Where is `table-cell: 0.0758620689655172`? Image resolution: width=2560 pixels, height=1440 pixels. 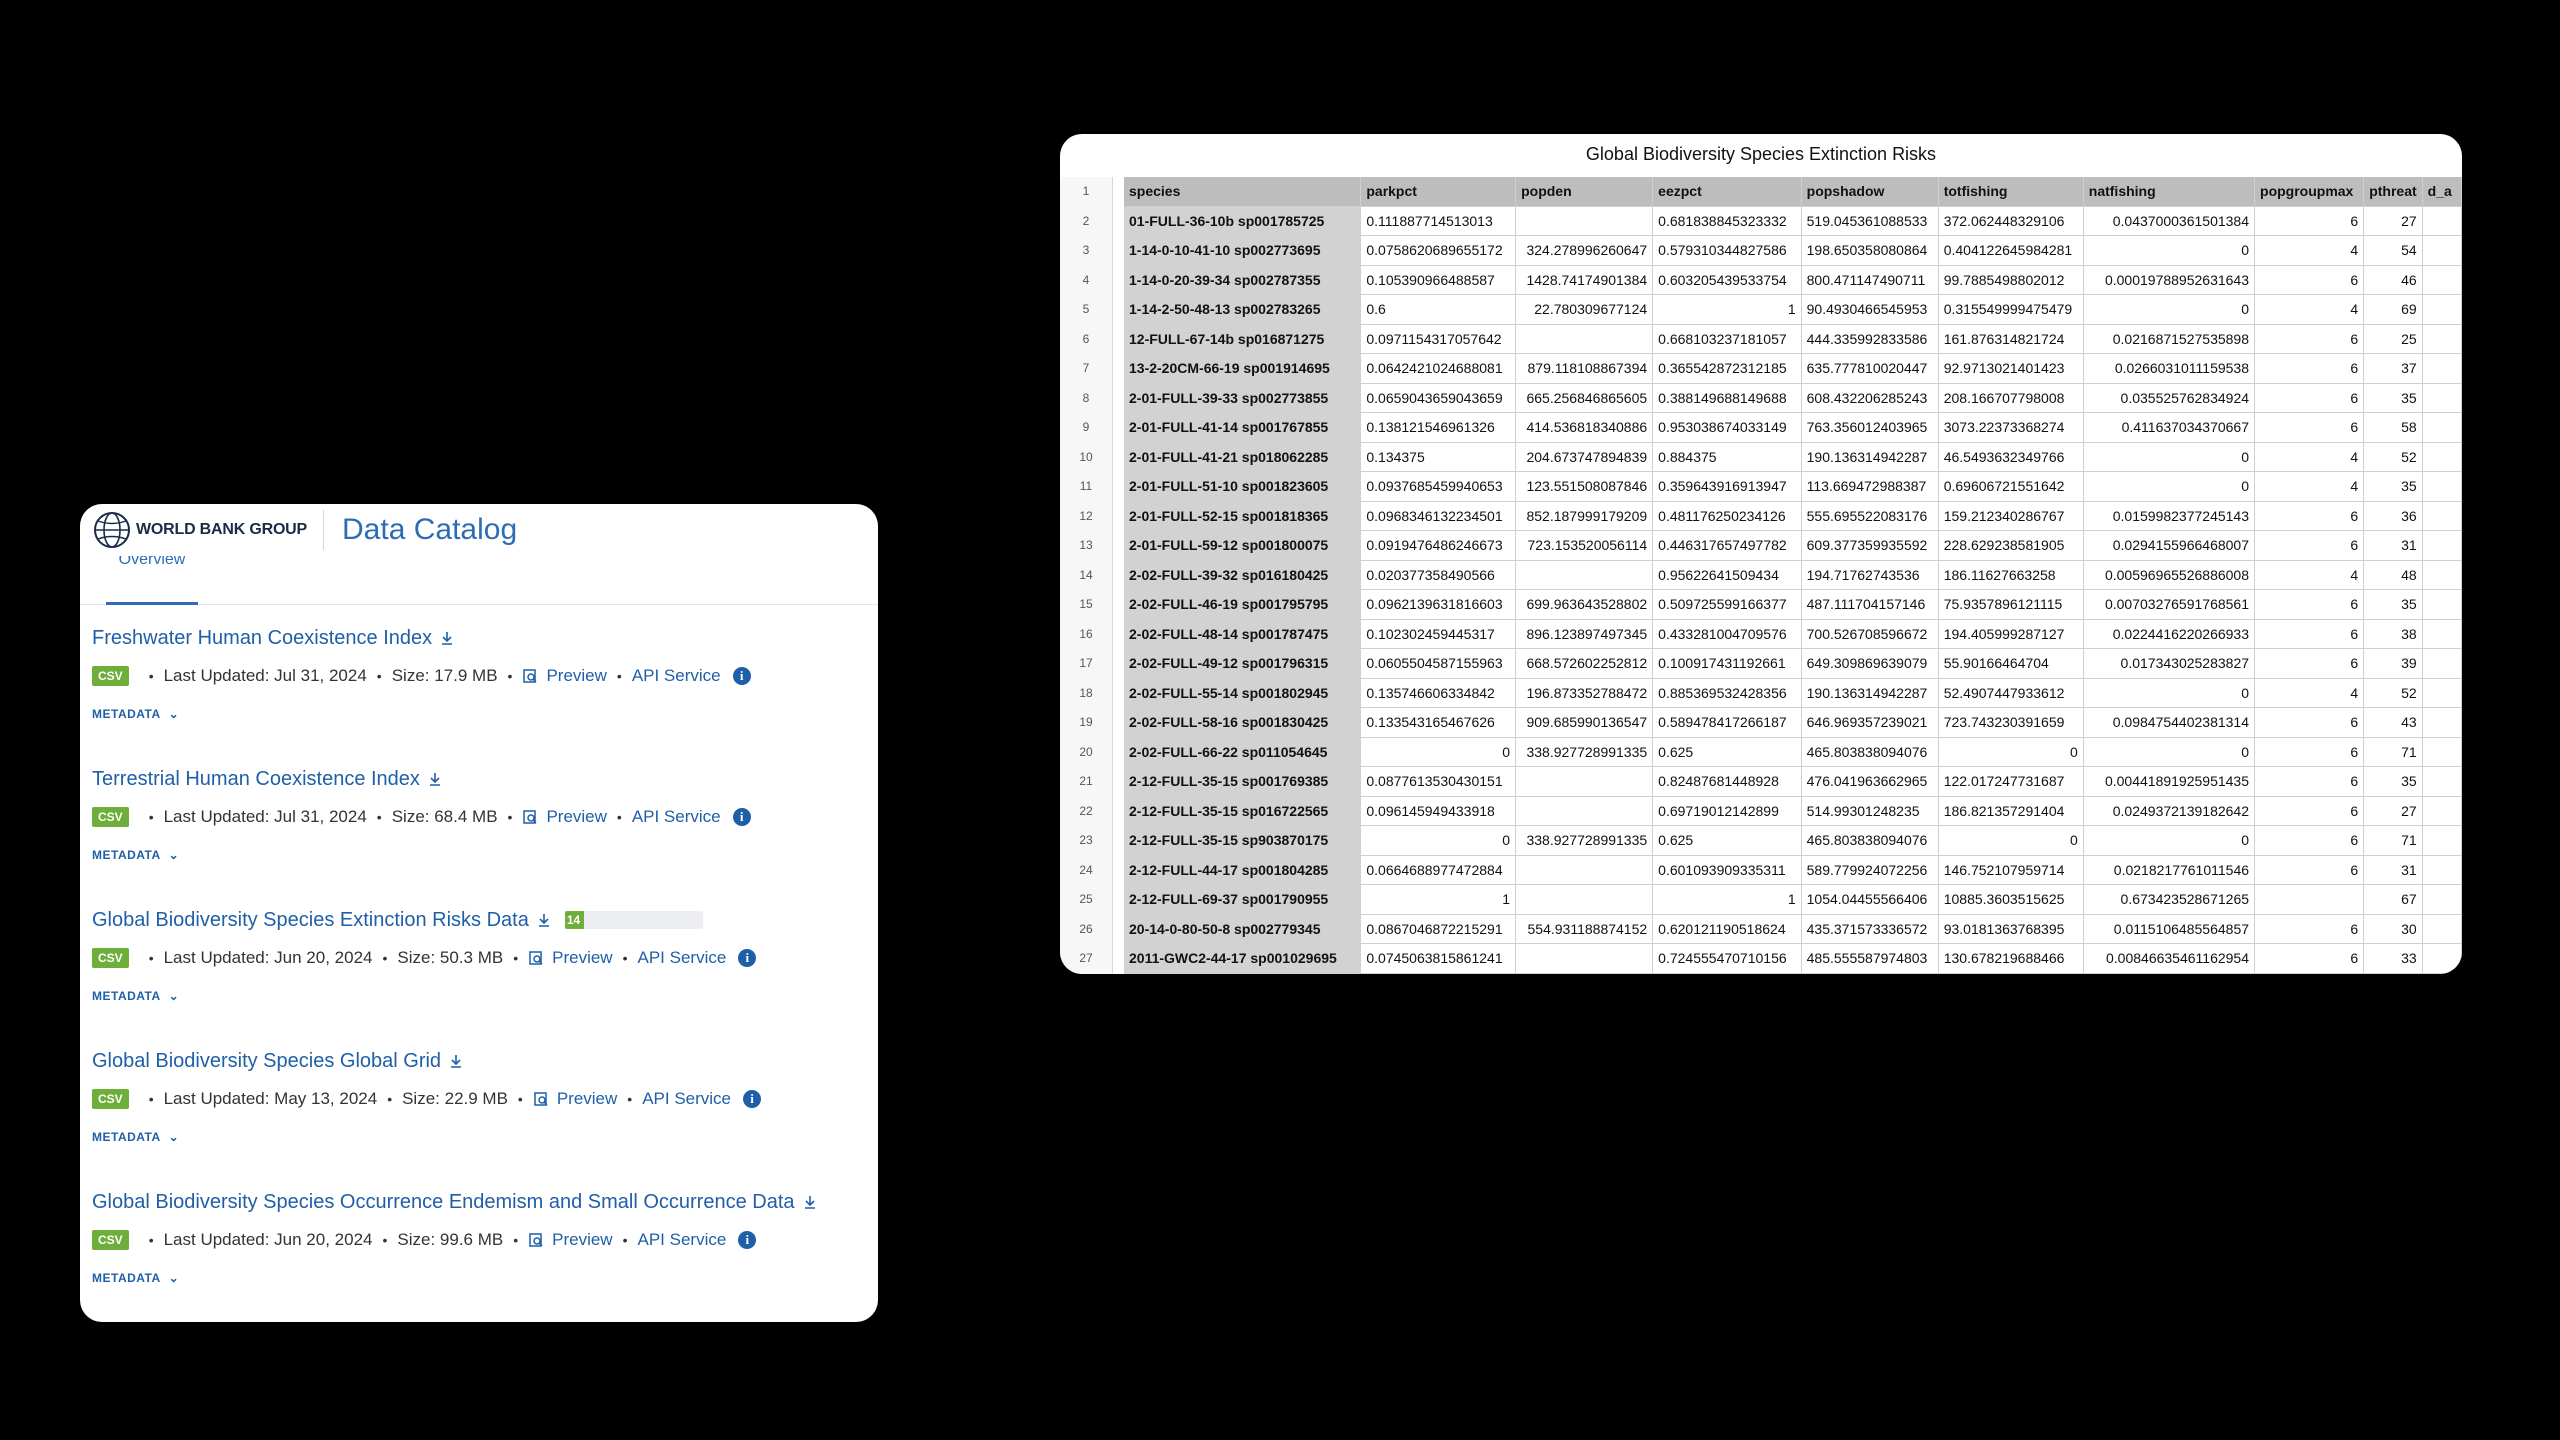 table-cell: 0.0758620689655172 is located at coordinates (1438, 250).